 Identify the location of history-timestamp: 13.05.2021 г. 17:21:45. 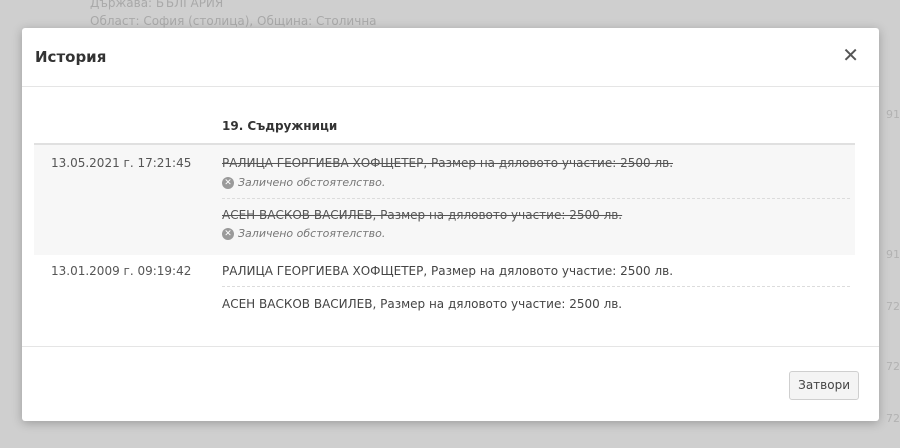
(121, 163).